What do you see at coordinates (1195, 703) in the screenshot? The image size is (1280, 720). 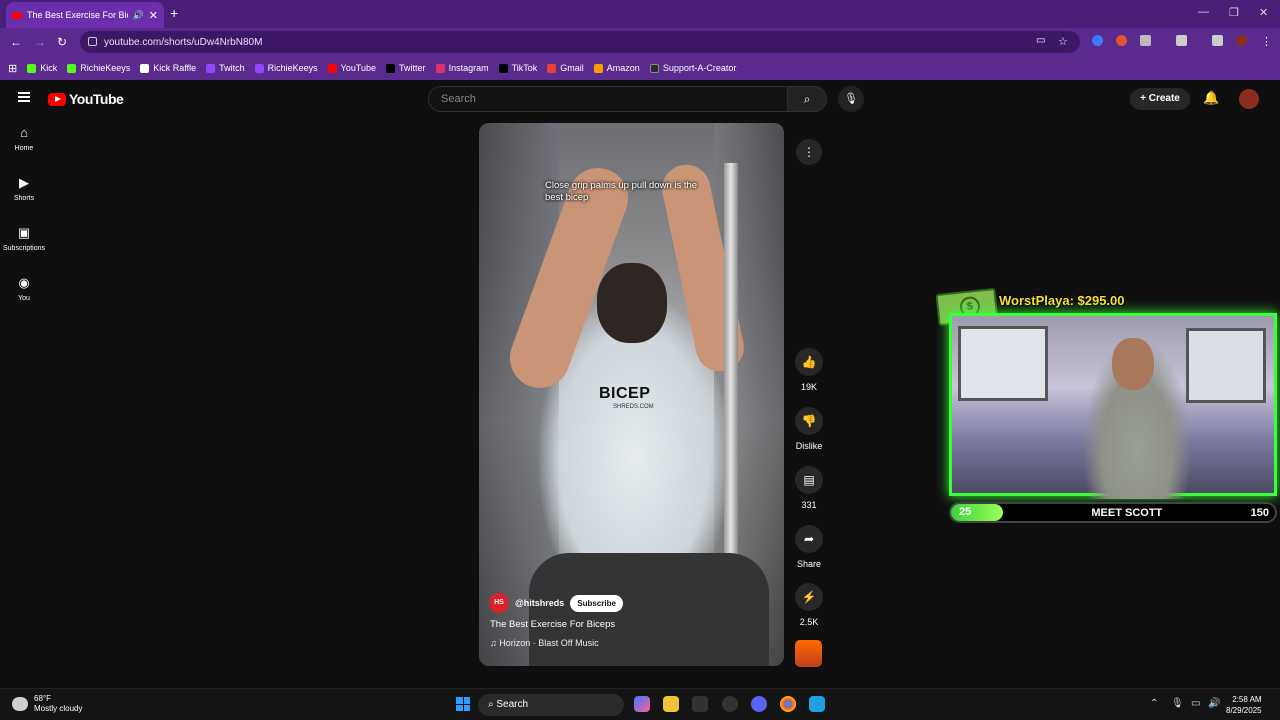 I see `network-icon: ▭` at bounding box center [1195, 703].